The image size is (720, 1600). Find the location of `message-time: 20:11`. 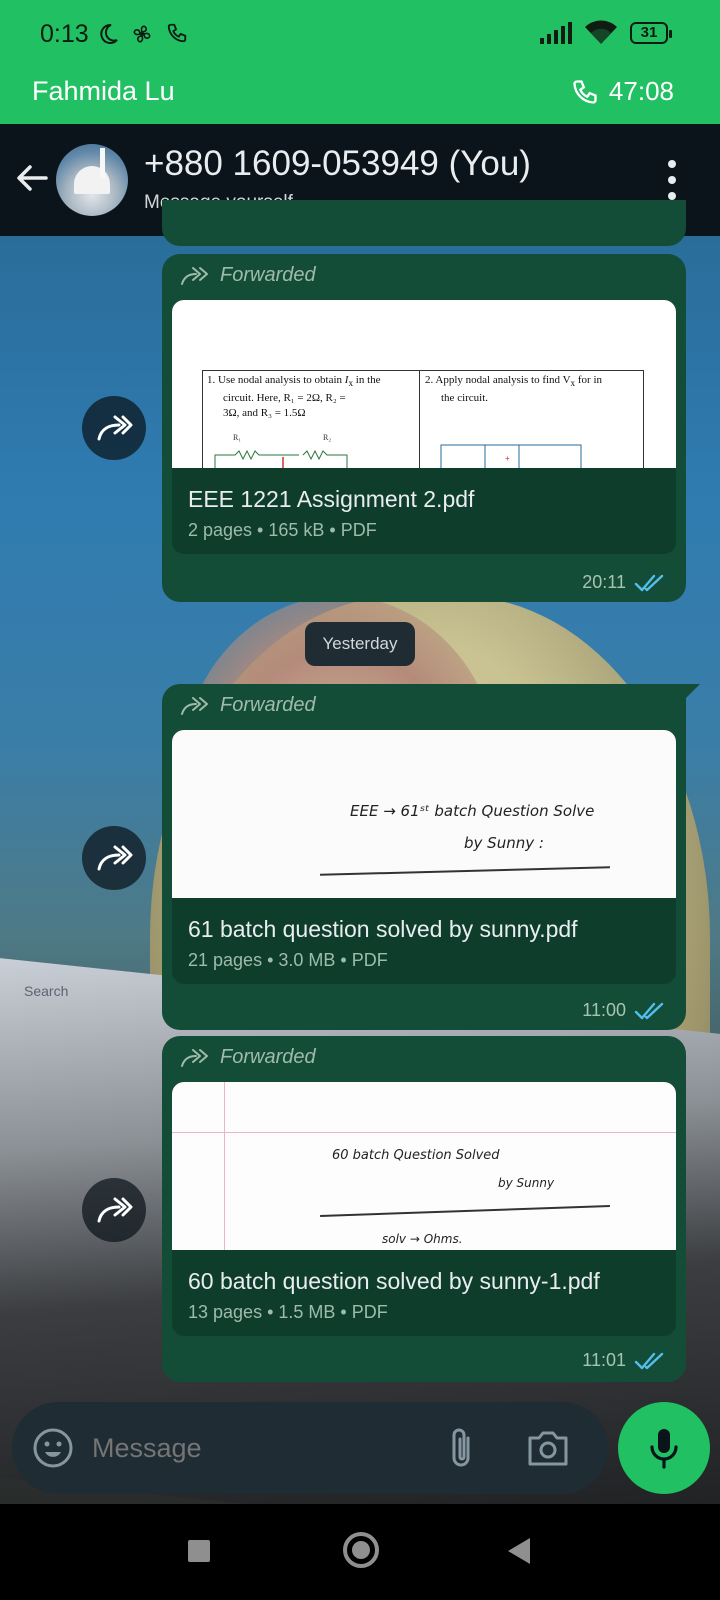

message-time: 20:11 is located at coordinates (624, 582).